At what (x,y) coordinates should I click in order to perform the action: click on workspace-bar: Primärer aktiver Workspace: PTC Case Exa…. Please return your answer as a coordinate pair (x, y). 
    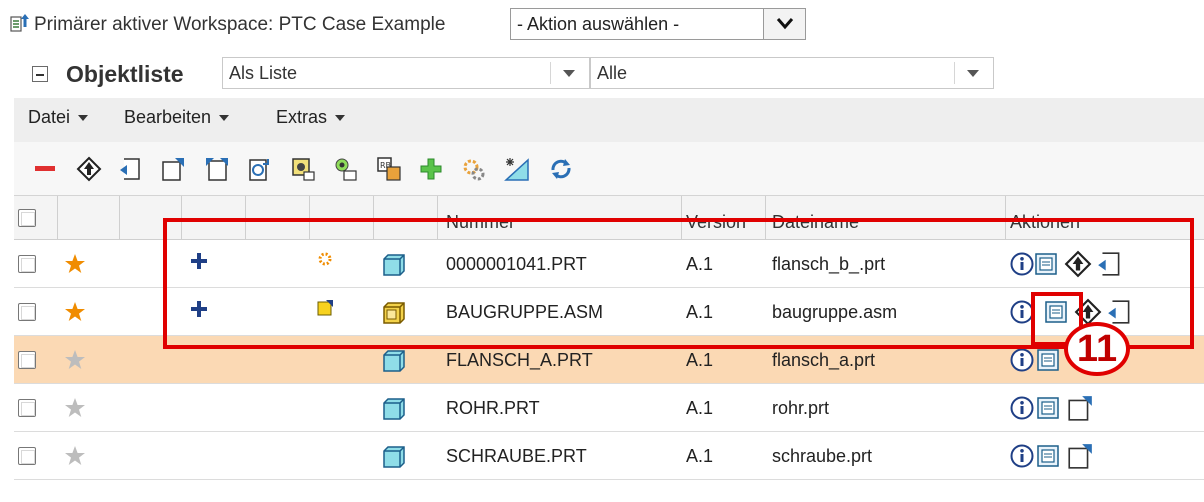
    Looking at the image, I should click on (602, 25).